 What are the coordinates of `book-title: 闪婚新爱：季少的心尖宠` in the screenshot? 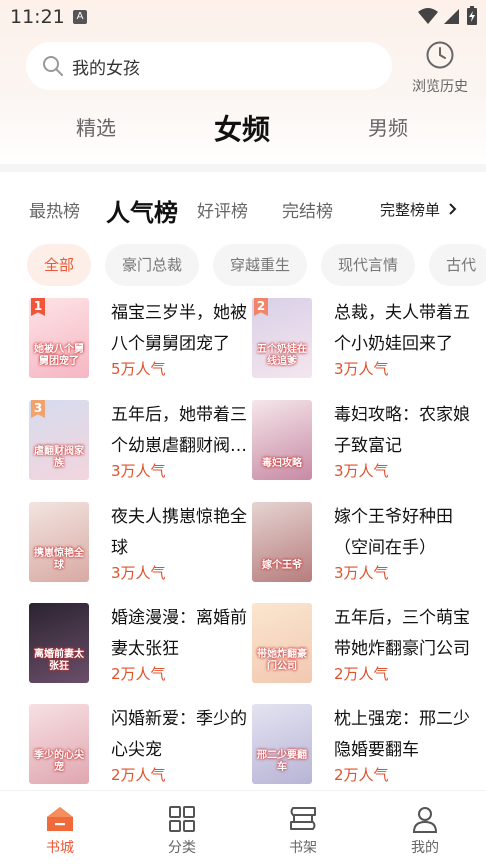 It's located at (179, 735).